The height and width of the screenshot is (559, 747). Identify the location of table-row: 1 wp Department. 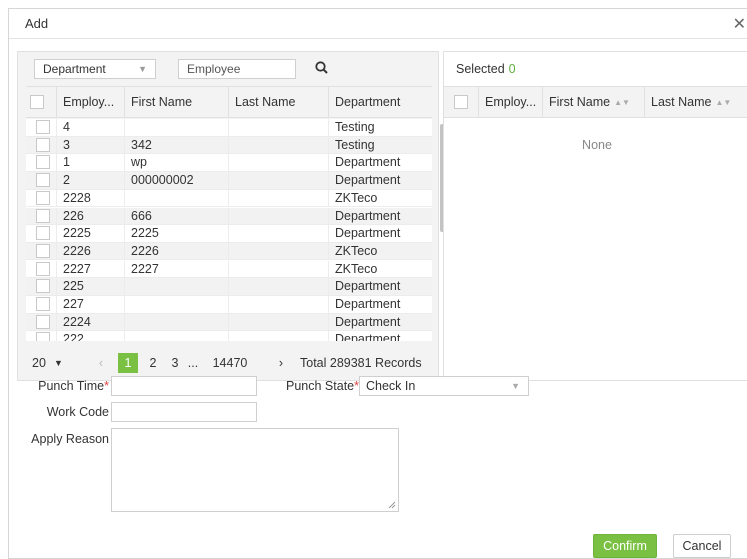
(229, 163).